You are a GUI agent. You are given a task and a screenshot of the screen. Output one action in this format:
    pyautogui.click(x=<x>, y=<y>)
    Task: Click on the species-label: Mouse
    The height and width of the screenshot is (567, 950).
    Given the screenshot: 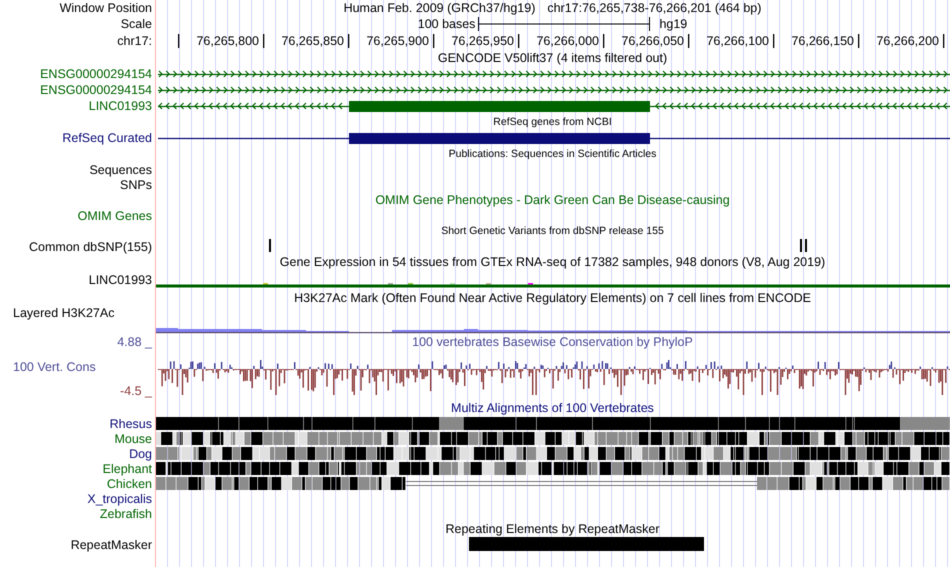 What is the action you would take?
    pyautogui.click(x=133, y=439)
    